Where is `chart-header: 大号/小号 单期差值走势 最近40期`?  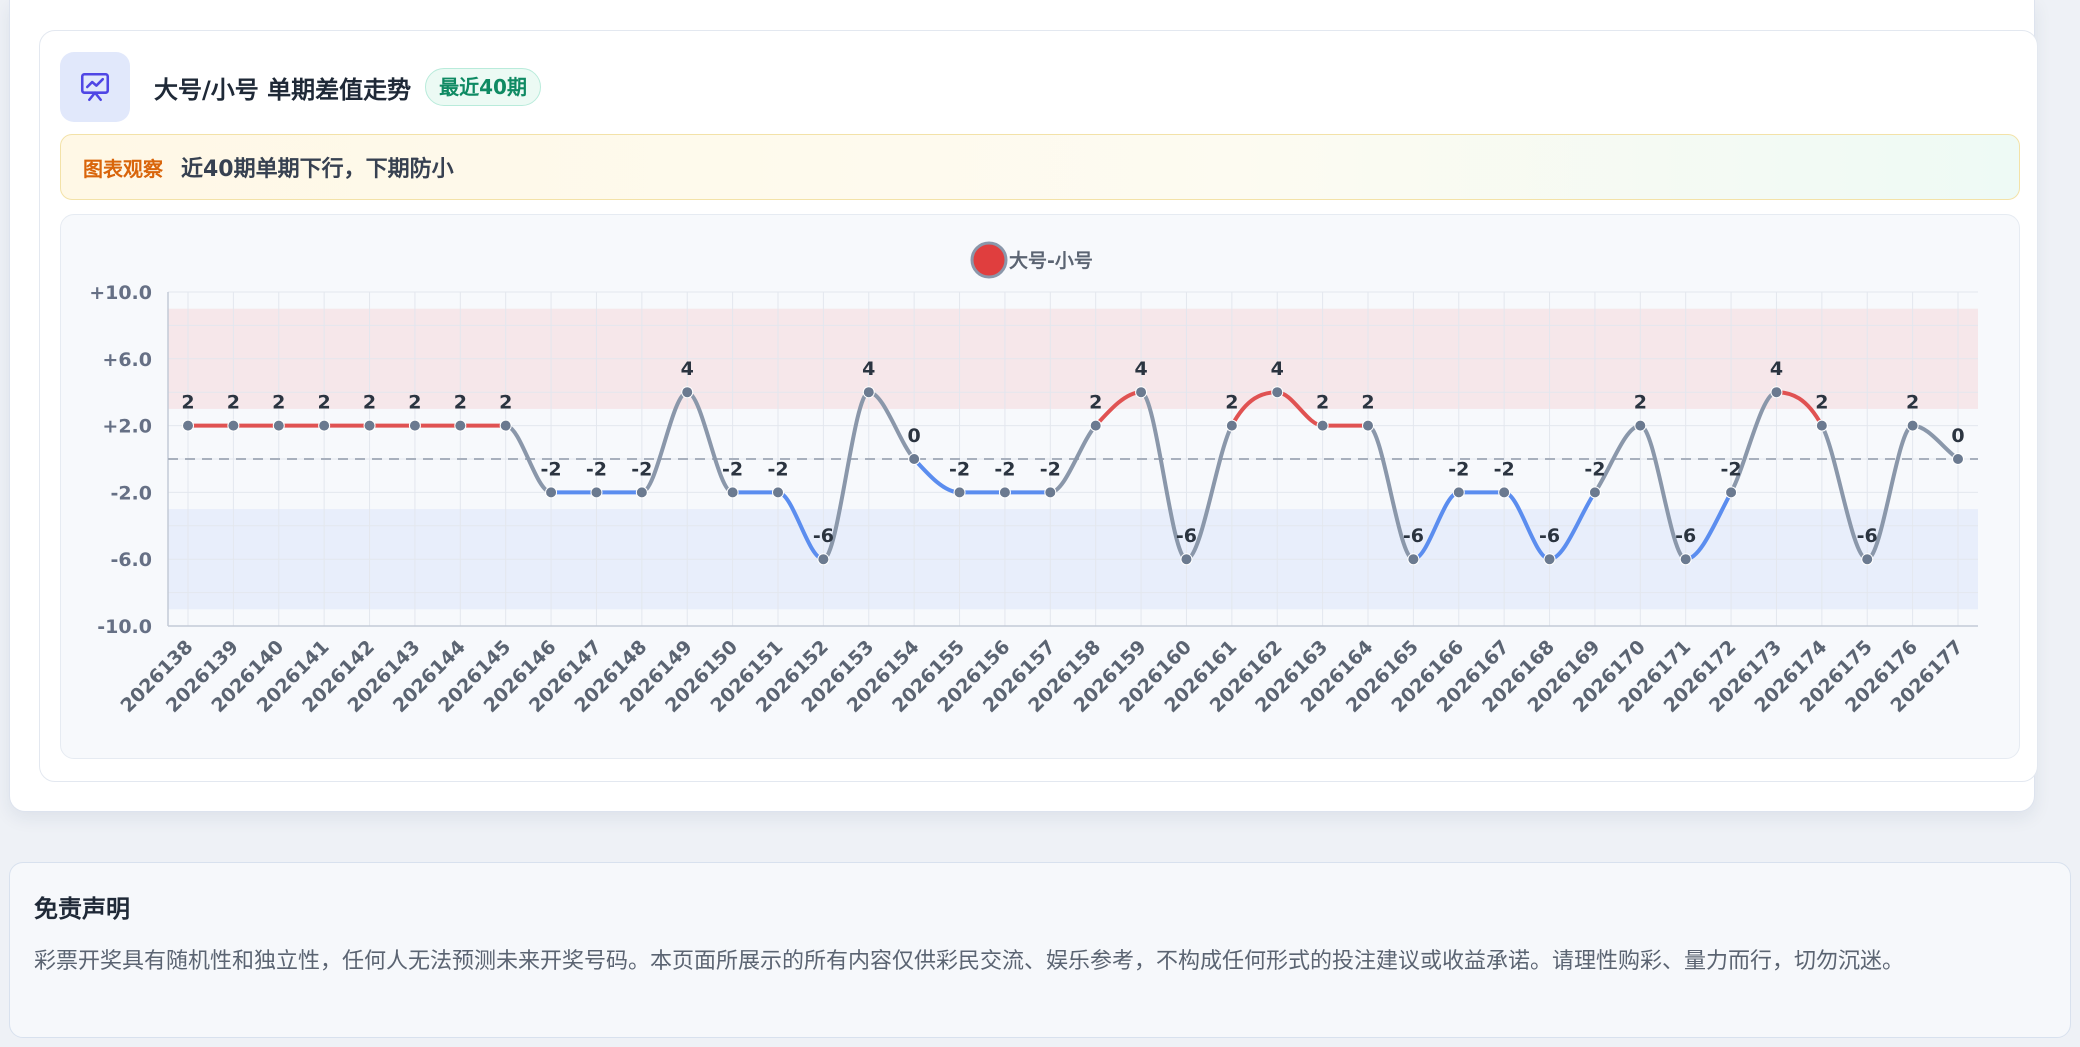 chart-header: 大号/小号 单期差值走势 最近40期 is located at coordinates (300, 87).